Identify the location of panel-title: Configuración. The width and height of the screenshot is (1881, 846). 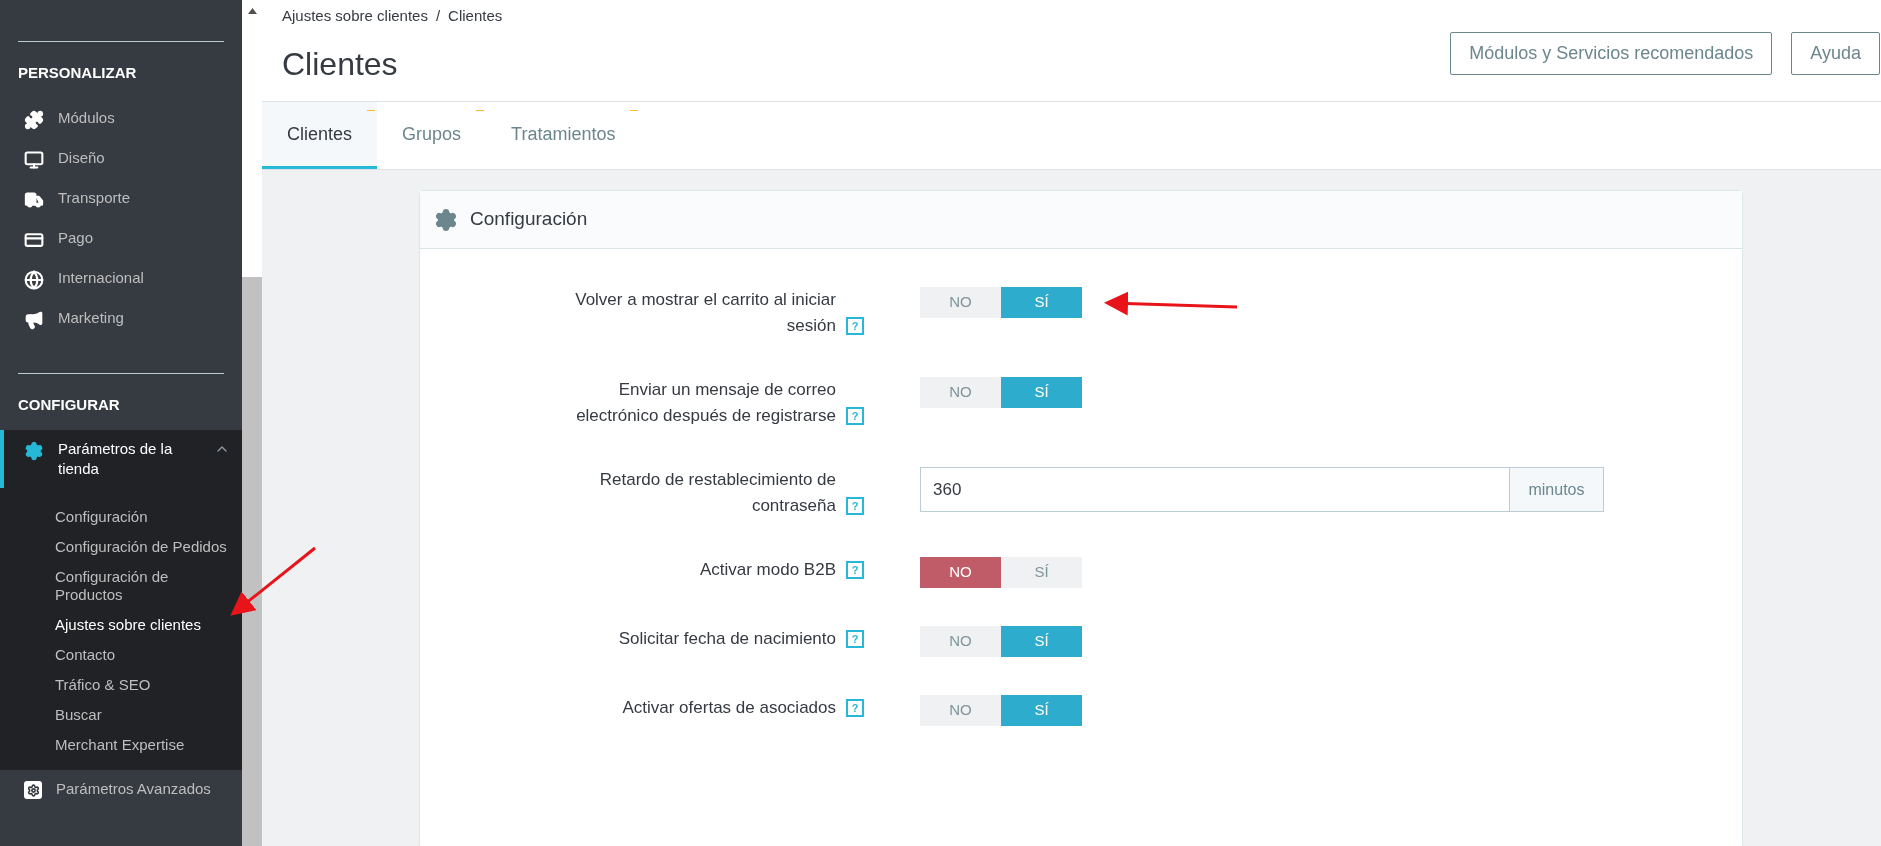
(529, 219).